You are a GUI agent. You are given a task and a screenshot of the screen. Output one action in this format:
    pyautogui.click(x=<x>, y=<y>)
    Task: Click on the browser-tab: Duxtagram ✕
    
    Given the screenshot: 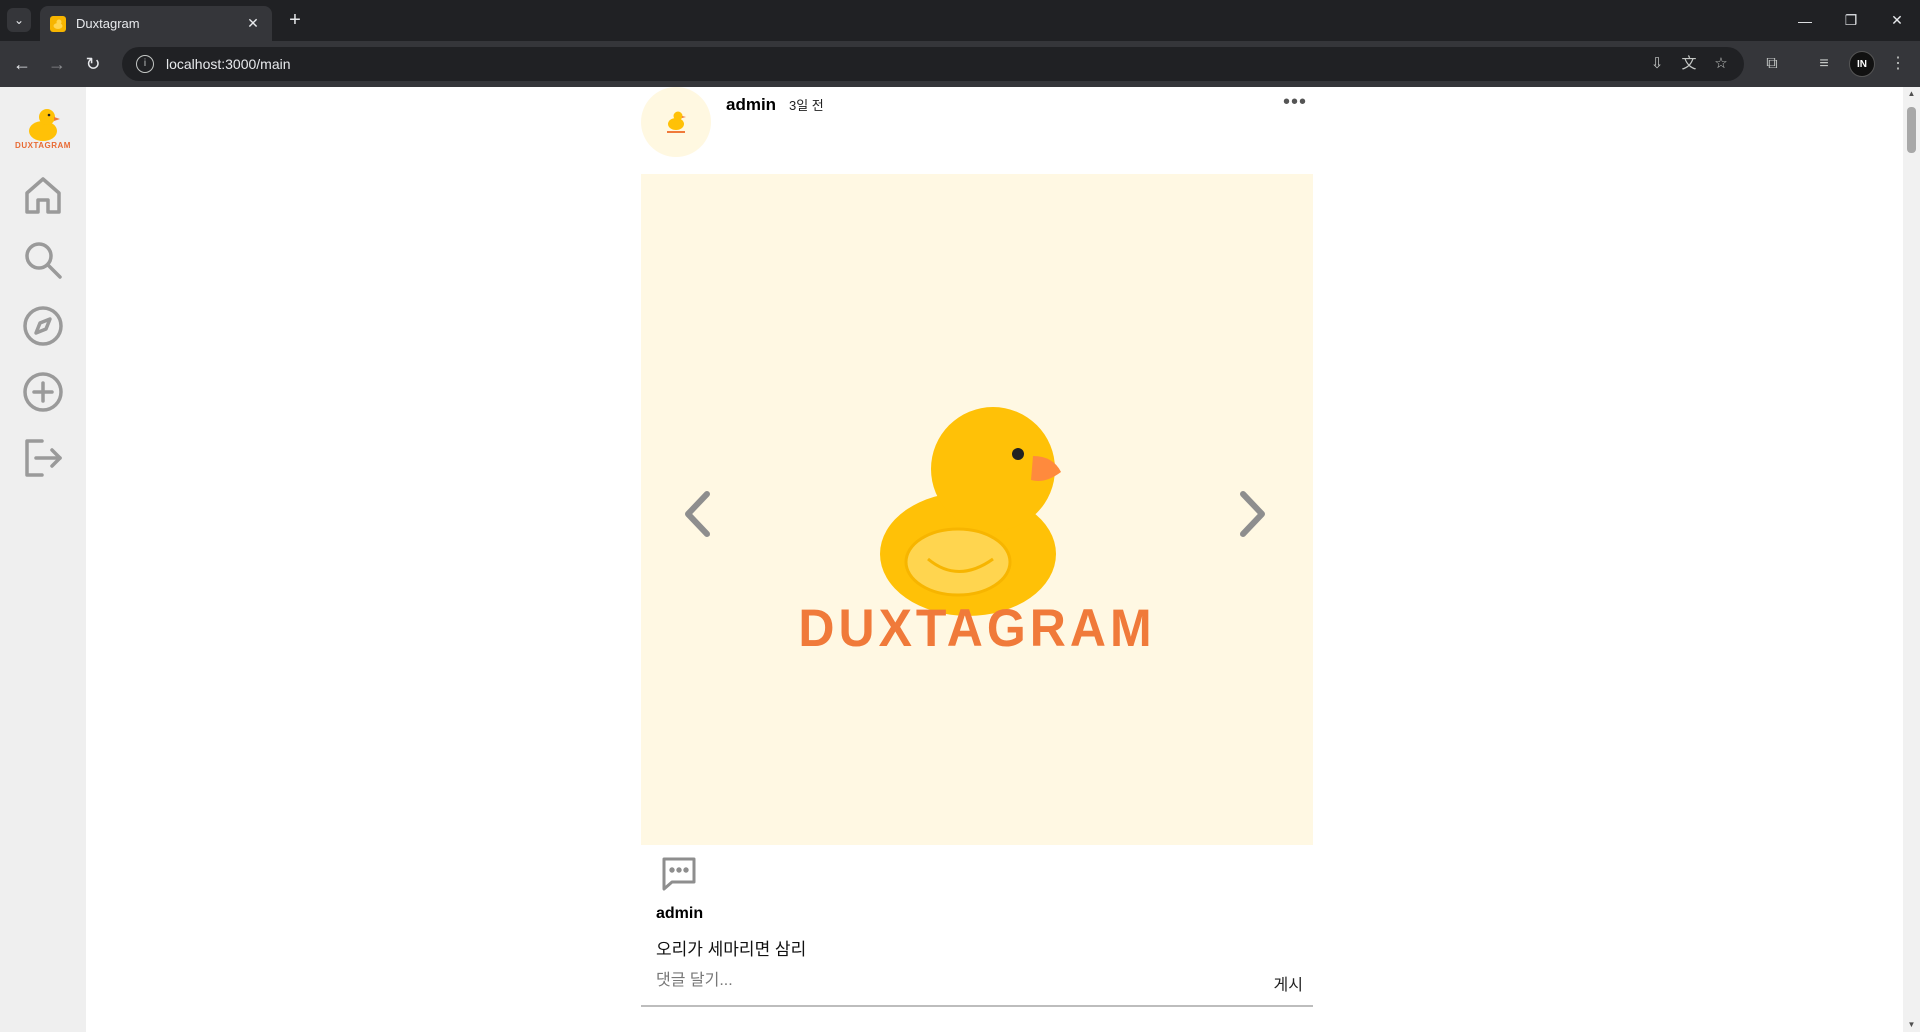 What is the action you would take?
    pyautogui.click(x=156, y=23)
    